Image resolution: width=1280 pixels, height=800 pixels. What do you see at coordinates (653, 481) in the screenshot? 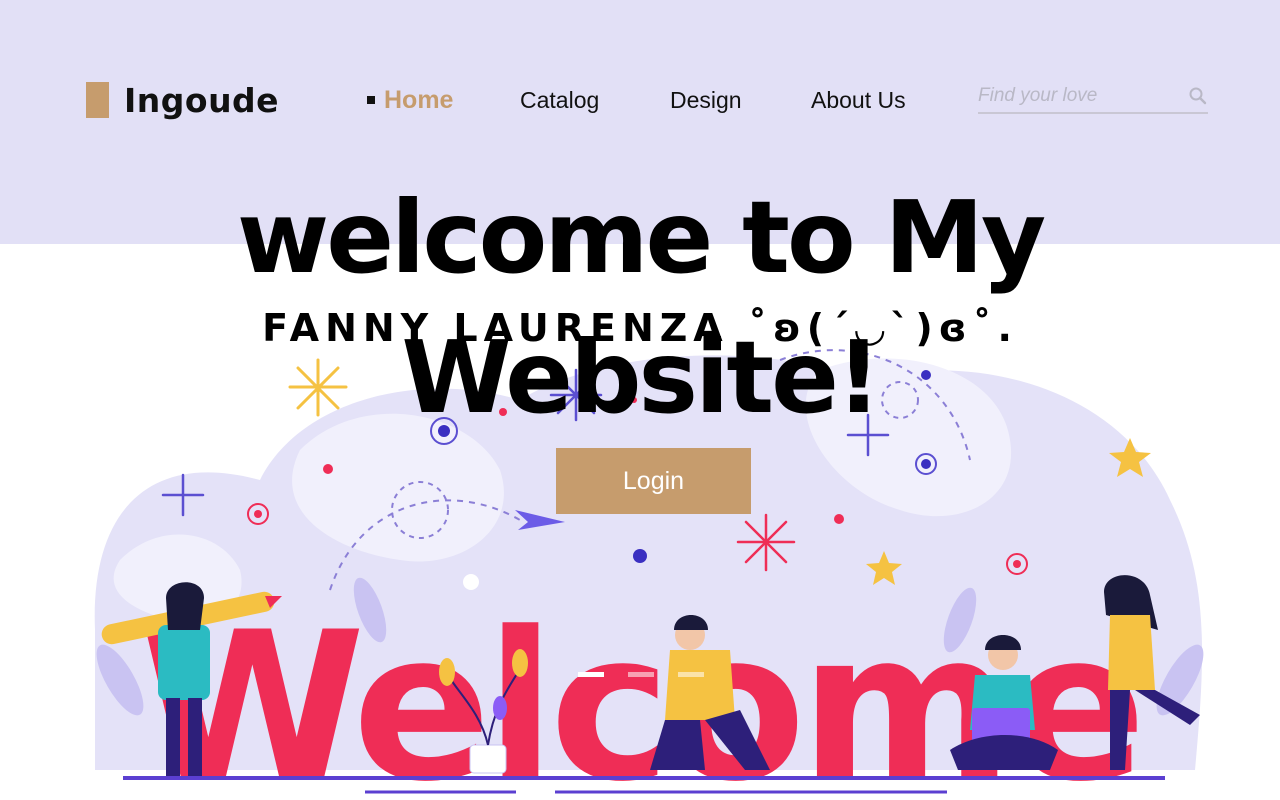
I see `login-button: Login` at bounding box center [653, 481].